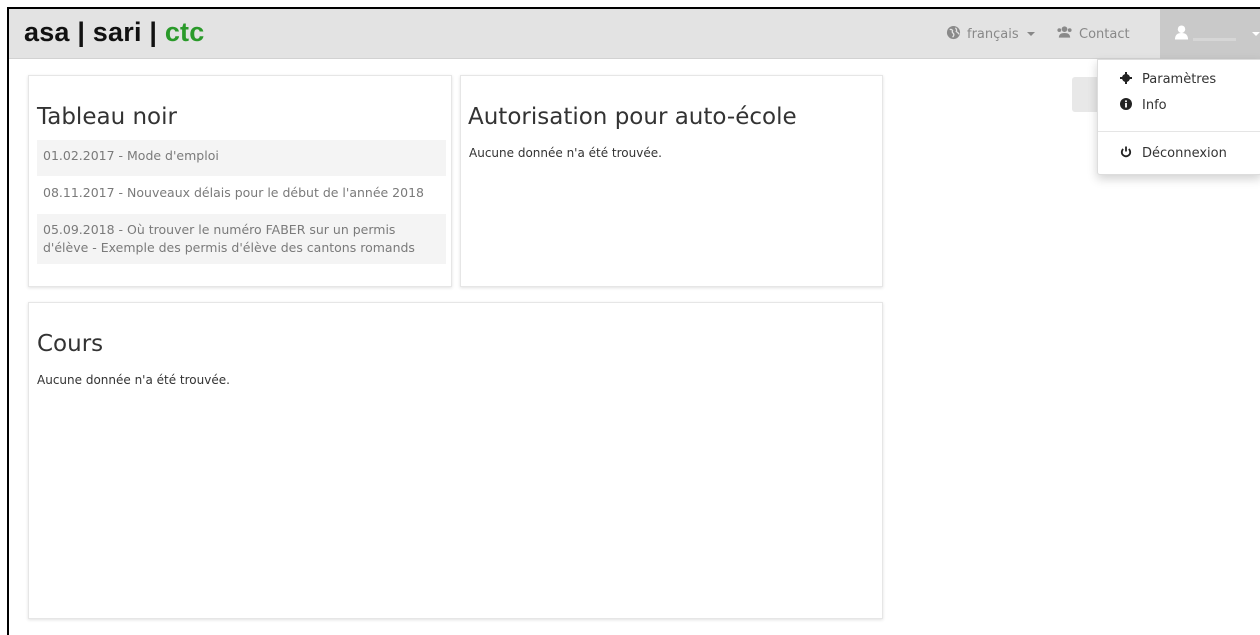 This screenshot has height=635, width=1260. I want to click on blackboard-title: Tableau noir, so click(107, 117).